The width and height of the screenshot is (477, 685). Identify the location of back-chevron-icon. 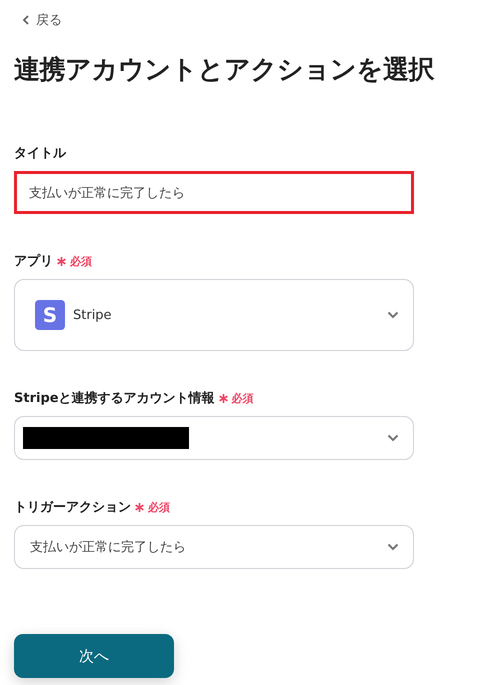
(26, 20).